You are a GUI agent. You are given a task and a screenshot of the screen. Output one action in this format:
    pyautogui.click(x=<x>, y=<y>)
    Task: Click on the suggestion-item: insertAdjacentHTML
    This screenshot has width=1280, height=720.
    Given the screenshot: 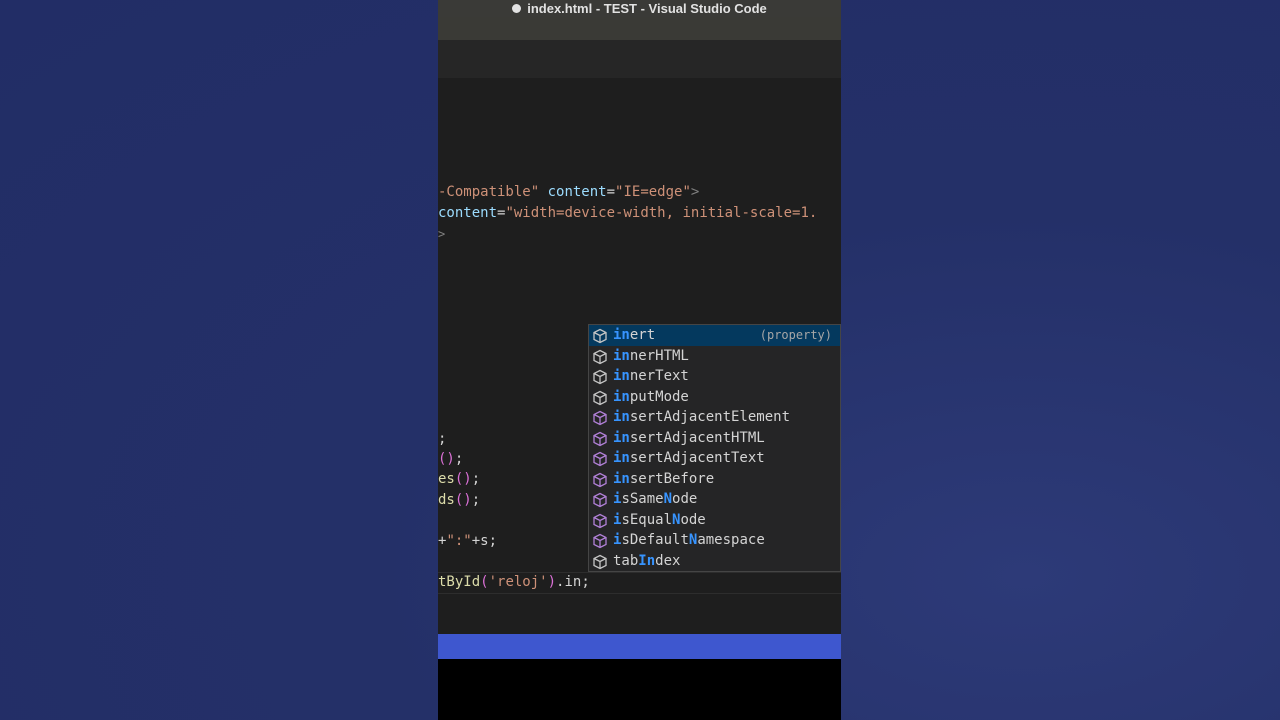 What is the action you would take?
    pyautogui.click(x=714, y=438)
    